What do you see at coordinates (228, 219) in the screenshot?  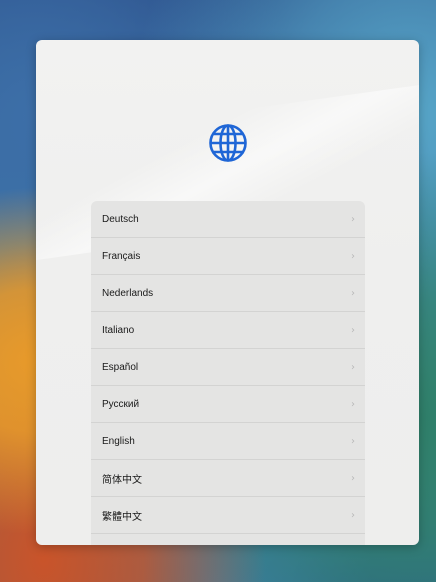 I see `language-option-deutsch: Deutsch ›` at bounding box center [228, 219].